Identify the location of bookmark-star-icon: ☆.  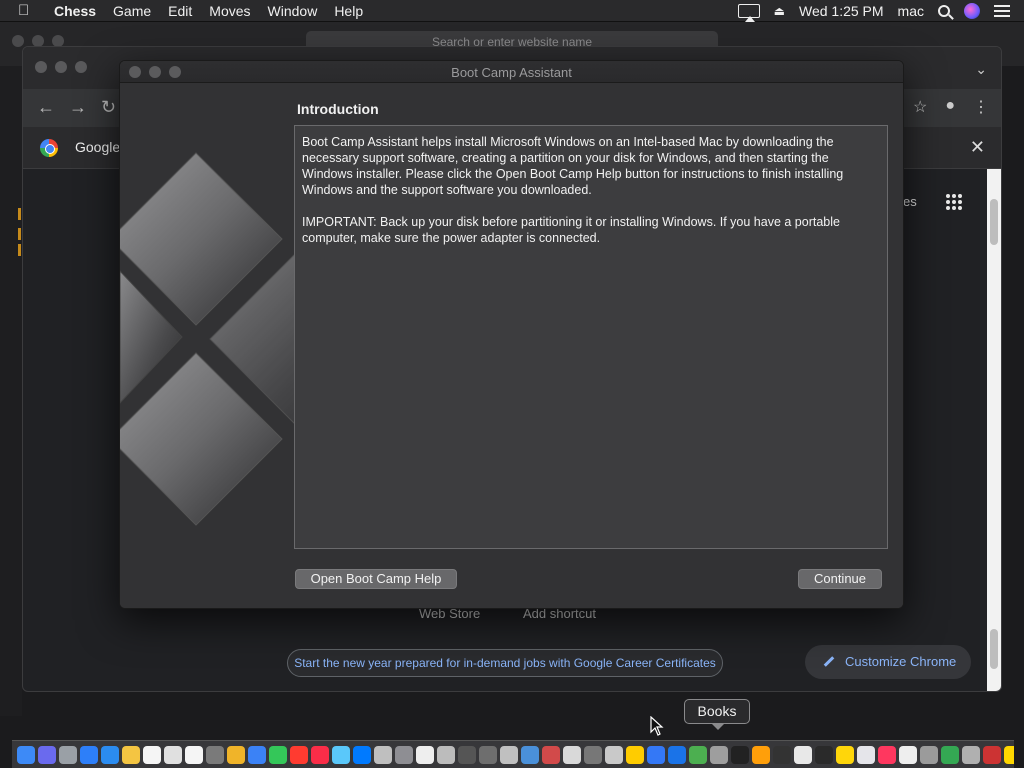
(920, 107).